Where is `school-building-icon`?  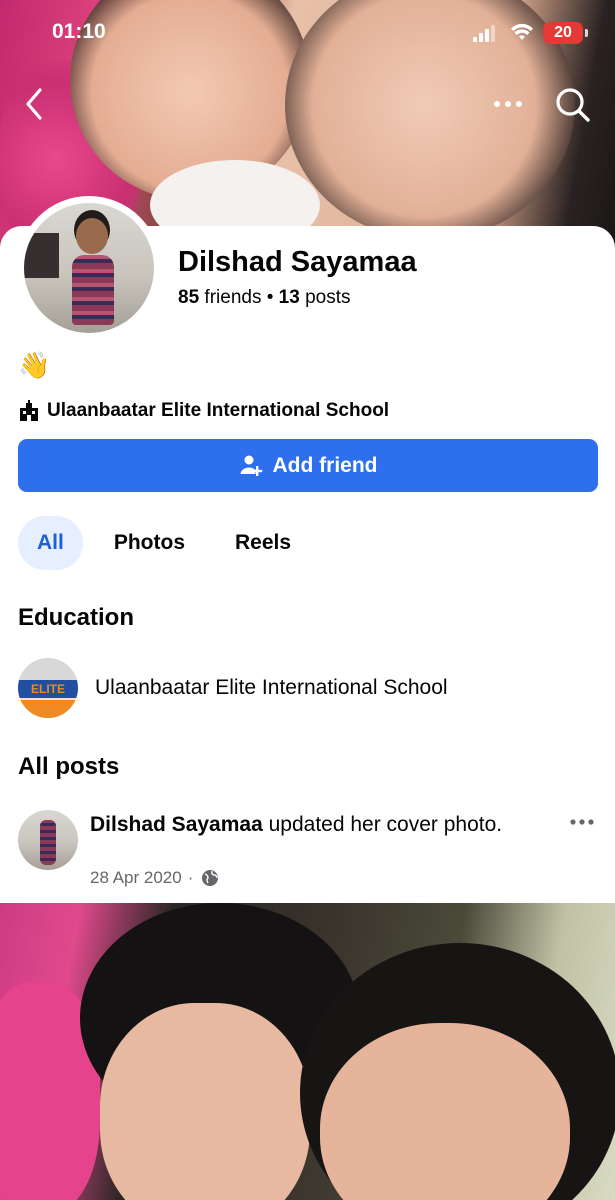 school-building-icon is located at coordinates (29, 410).